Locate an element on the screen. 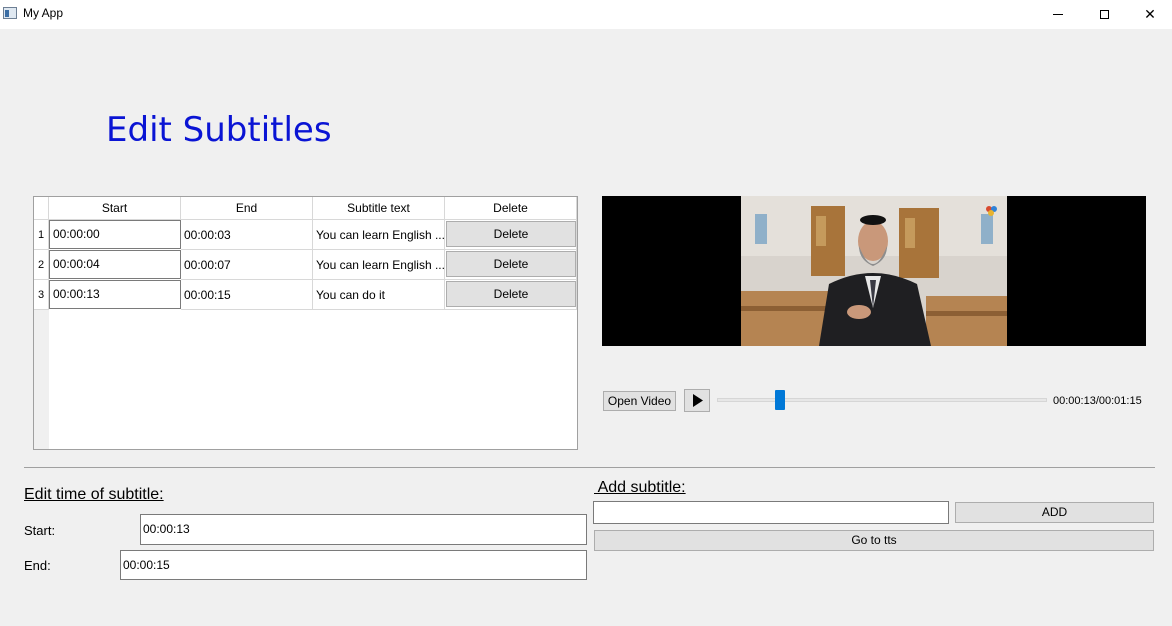 The height and width of the screenshot is (626, 1172). video-player is located at coordinates (874, 271).